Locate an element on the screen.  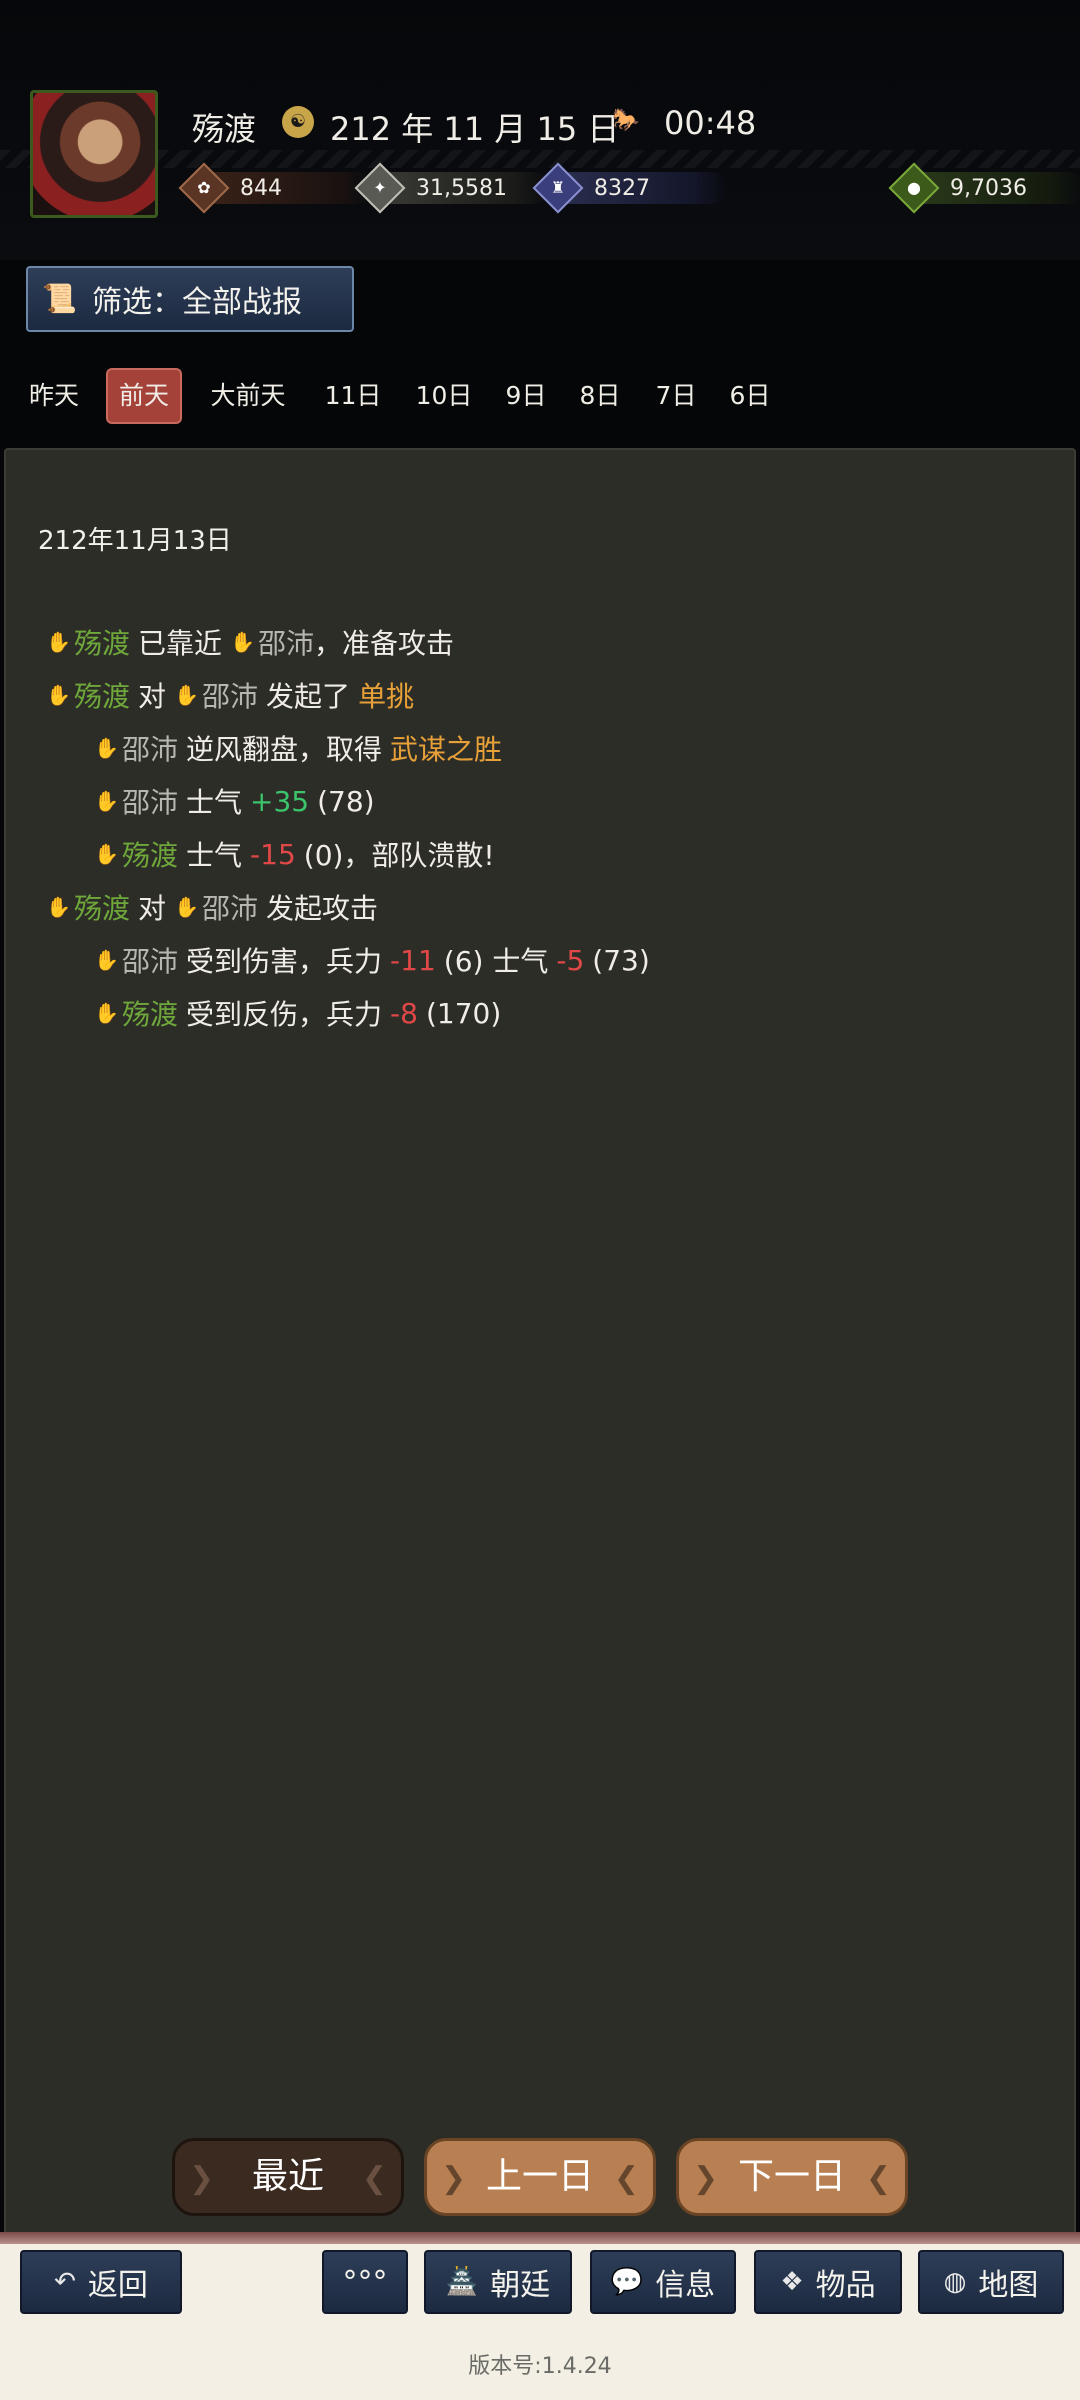
report-text: (78) is located at coordinates (346, 801).